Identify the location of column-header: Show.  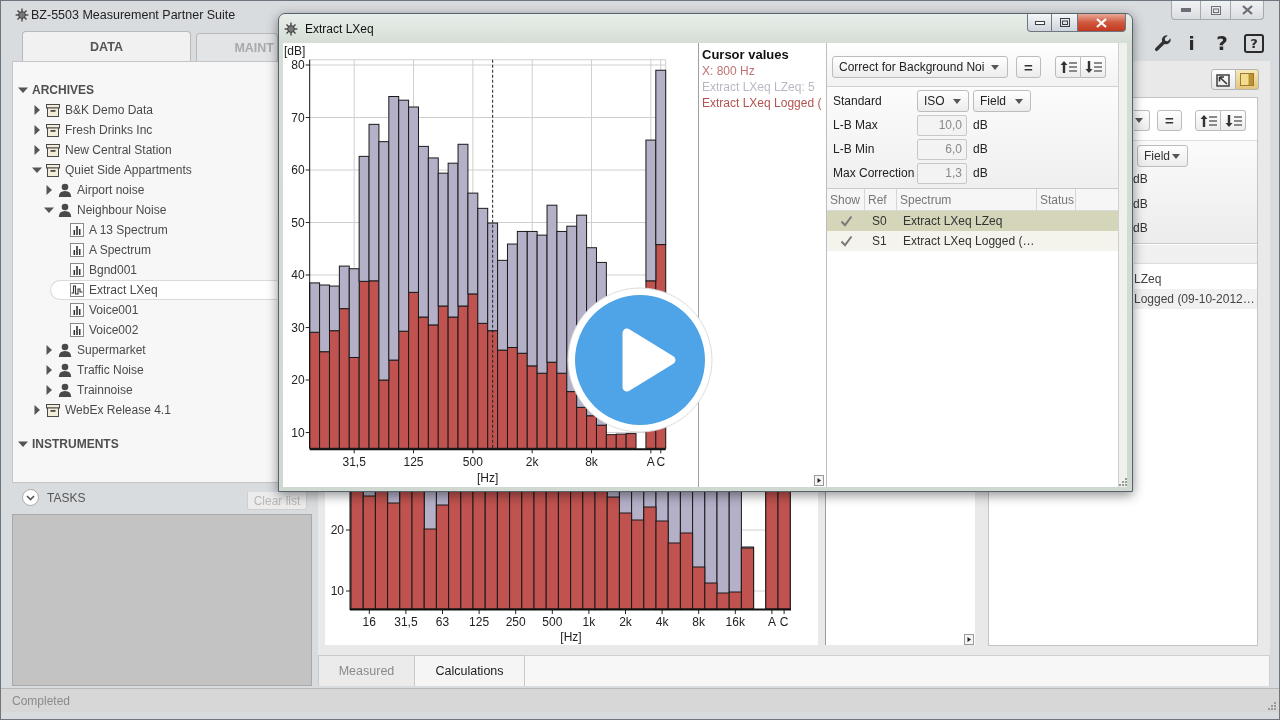
(846, 199).